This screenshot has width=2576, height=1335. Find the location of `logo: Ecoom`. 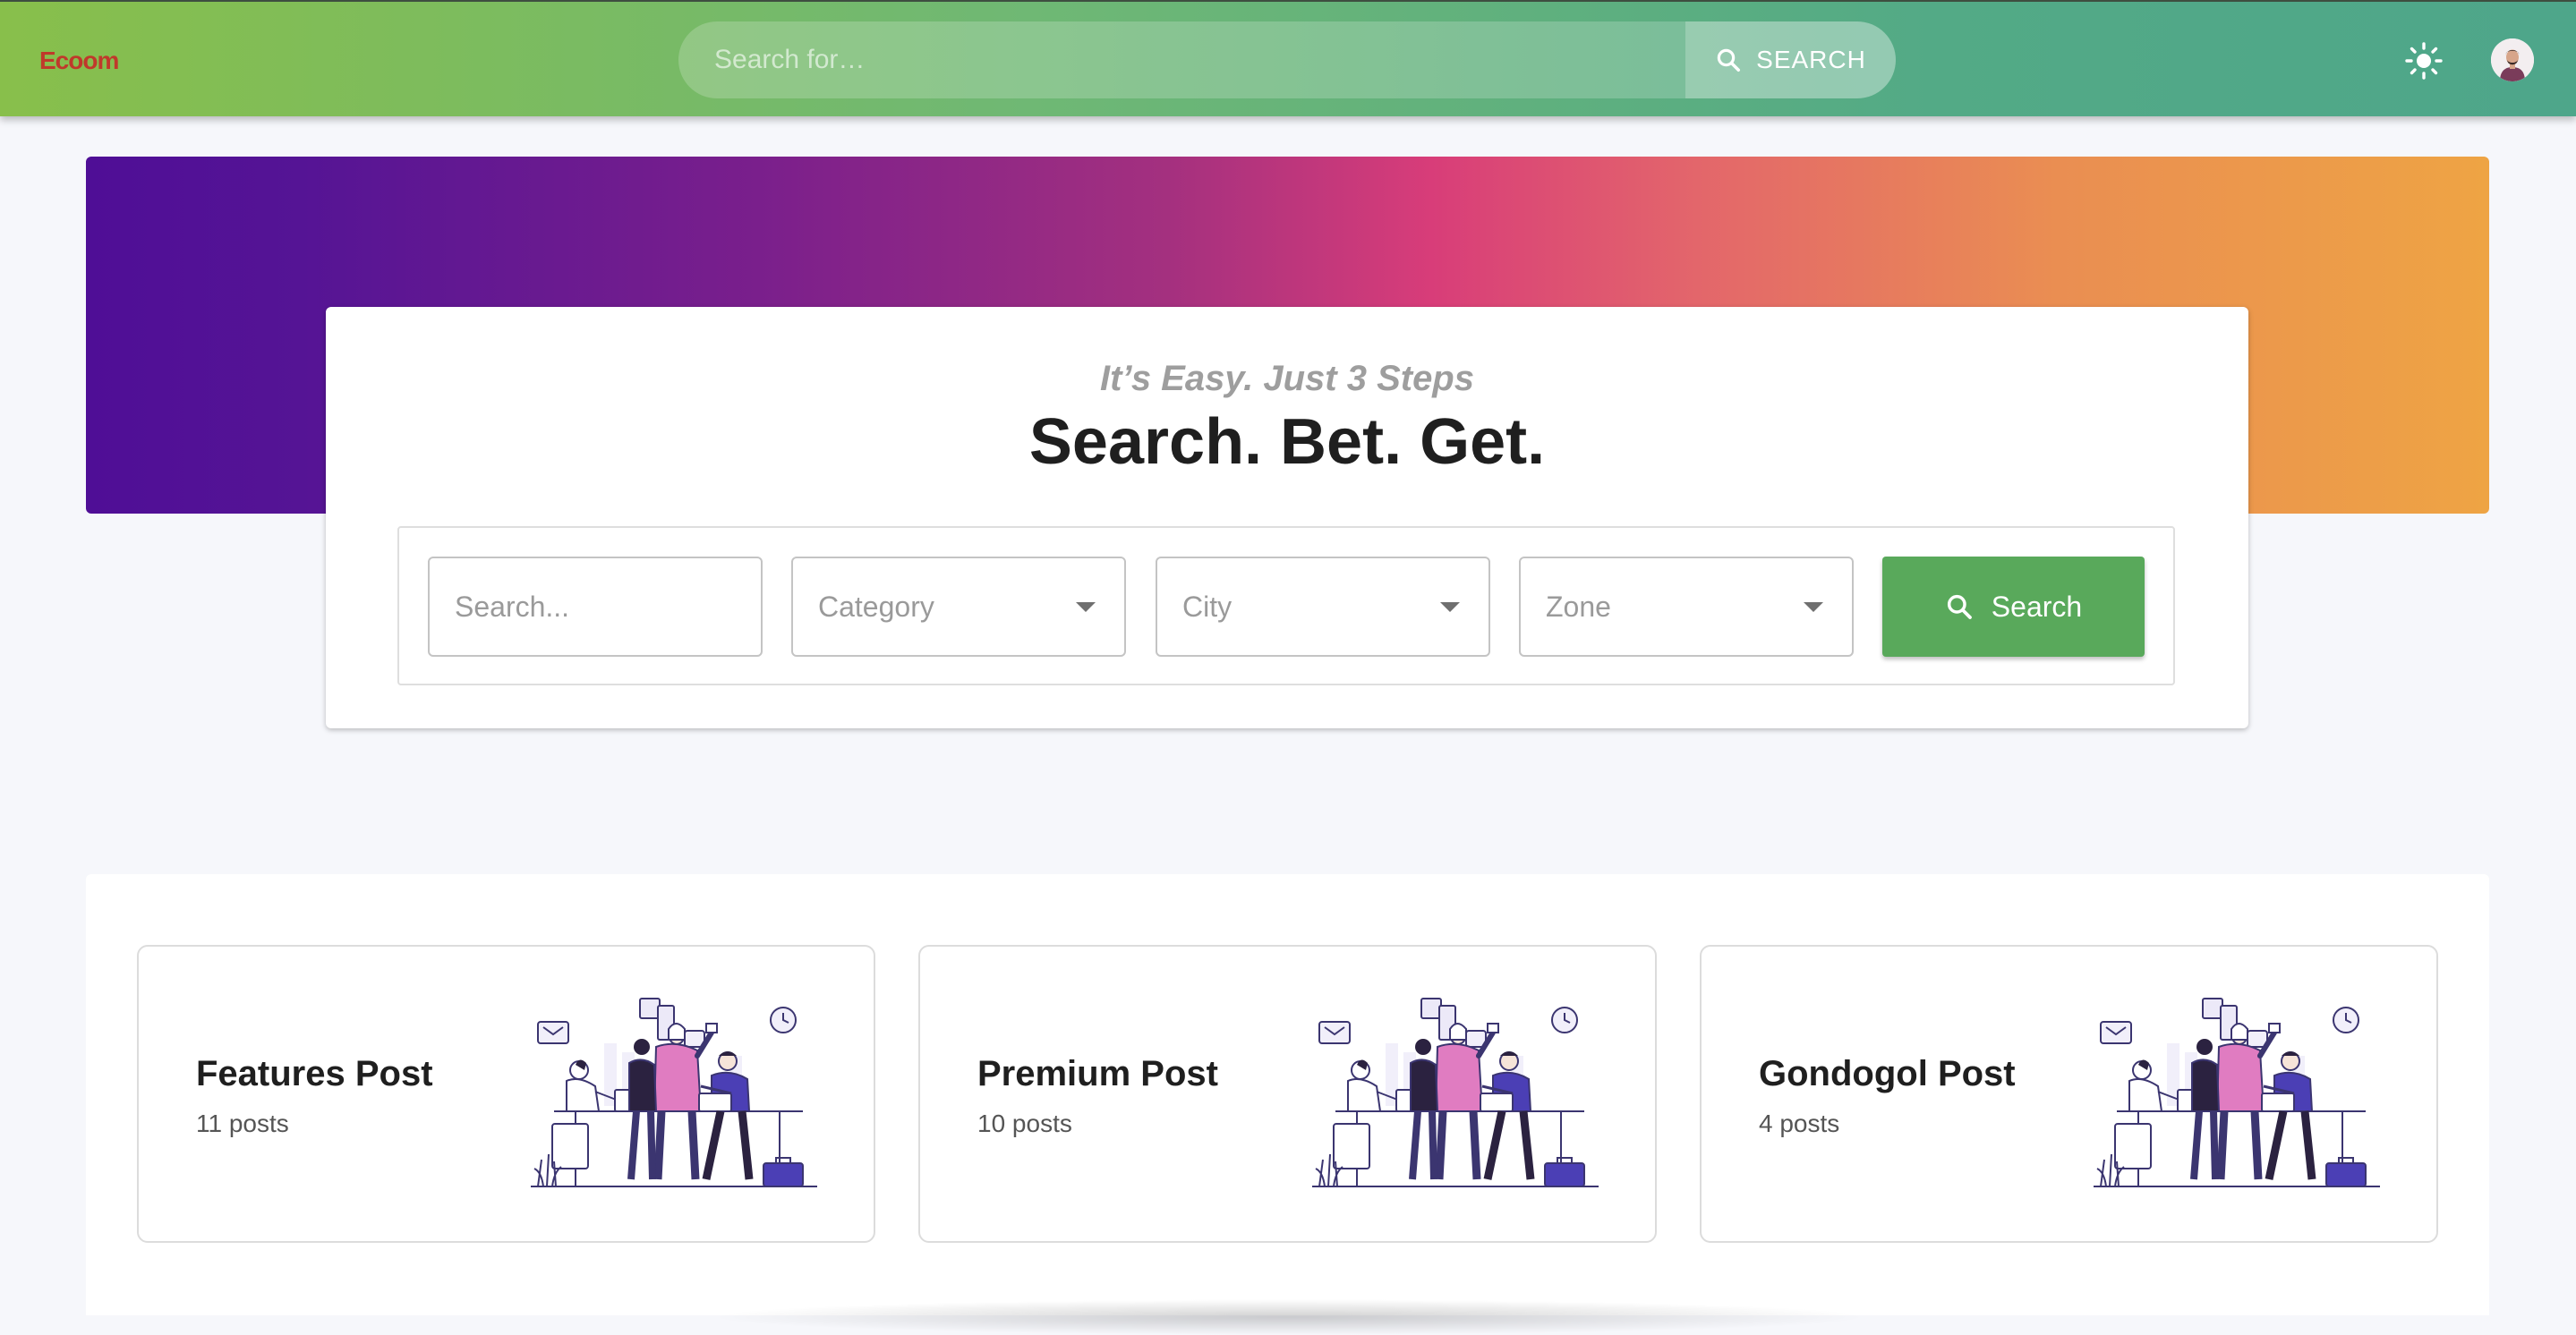

logo: Ecoom is located at coordinates (79, 61).